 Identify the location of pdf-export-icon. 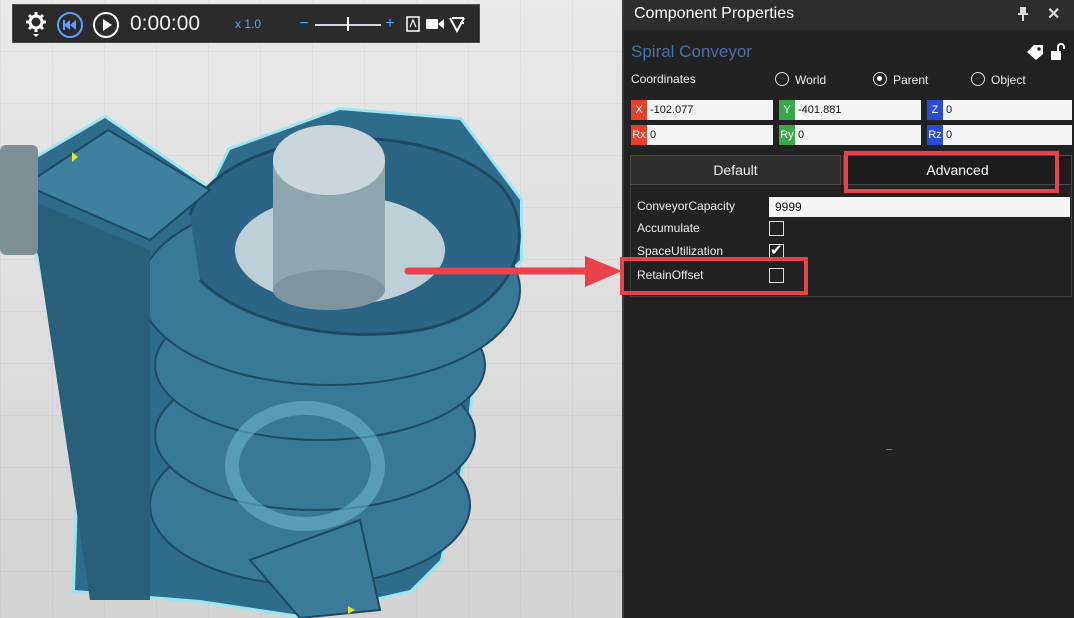
(413, 24).